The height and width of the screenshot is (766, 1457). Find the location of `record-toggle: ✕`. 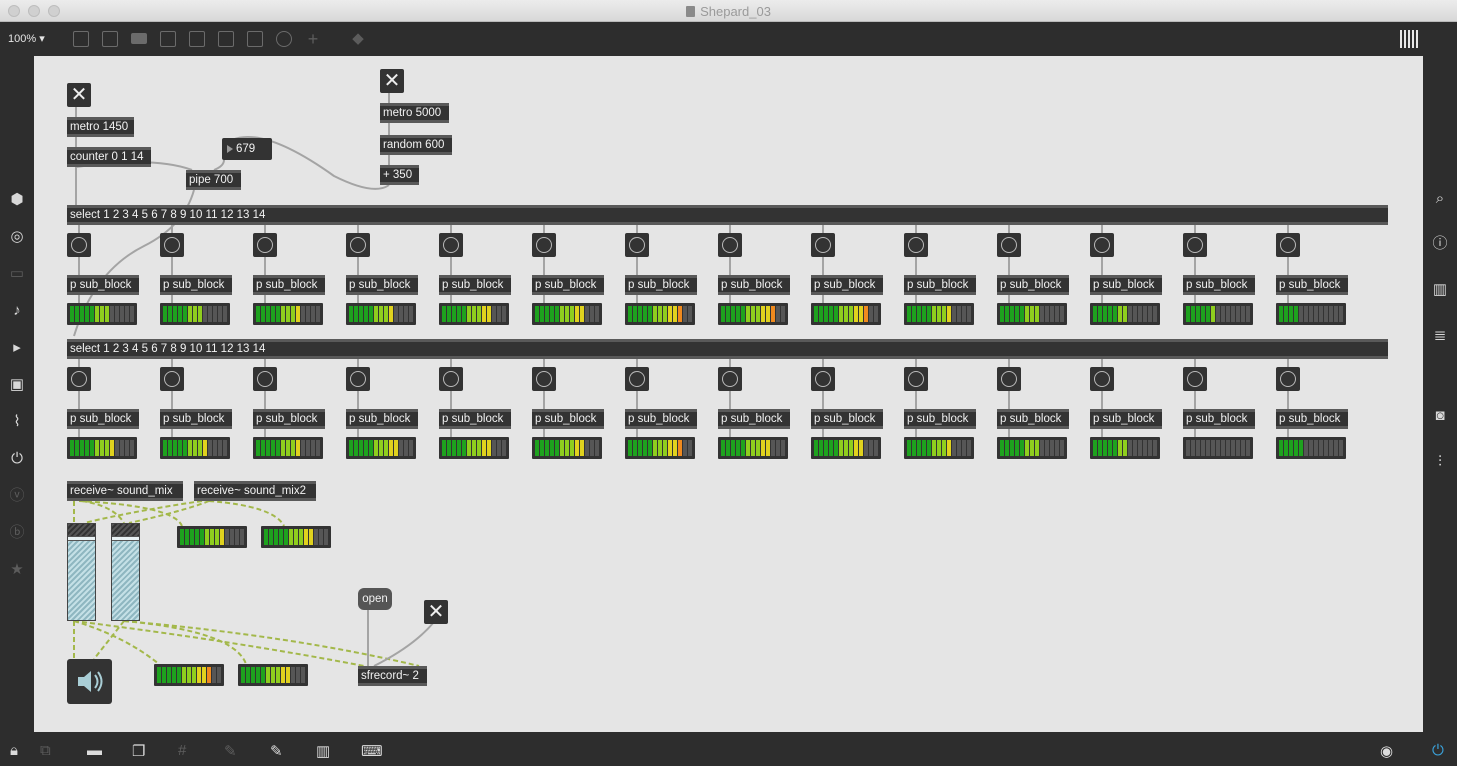

record-toggle: ✕ is located at coordinates (436, 612).